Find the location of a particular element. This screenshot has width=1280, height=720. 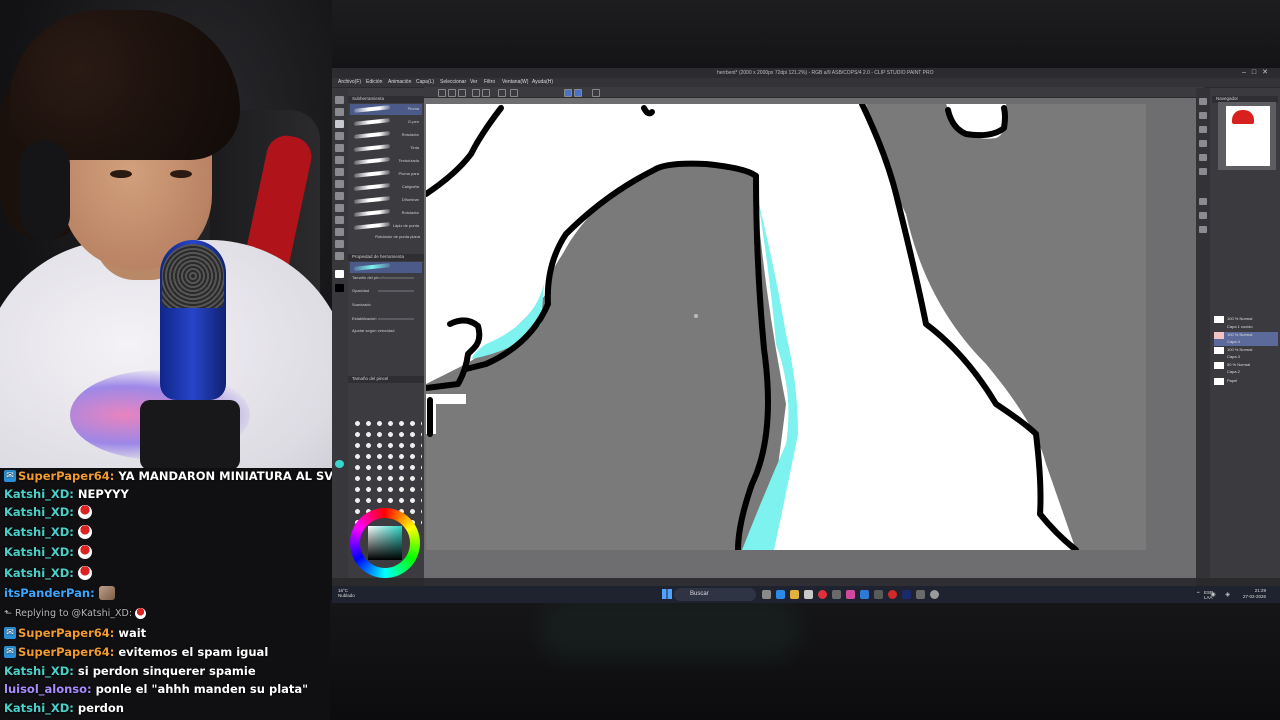

open-icon is located at coordinates (452, 93).